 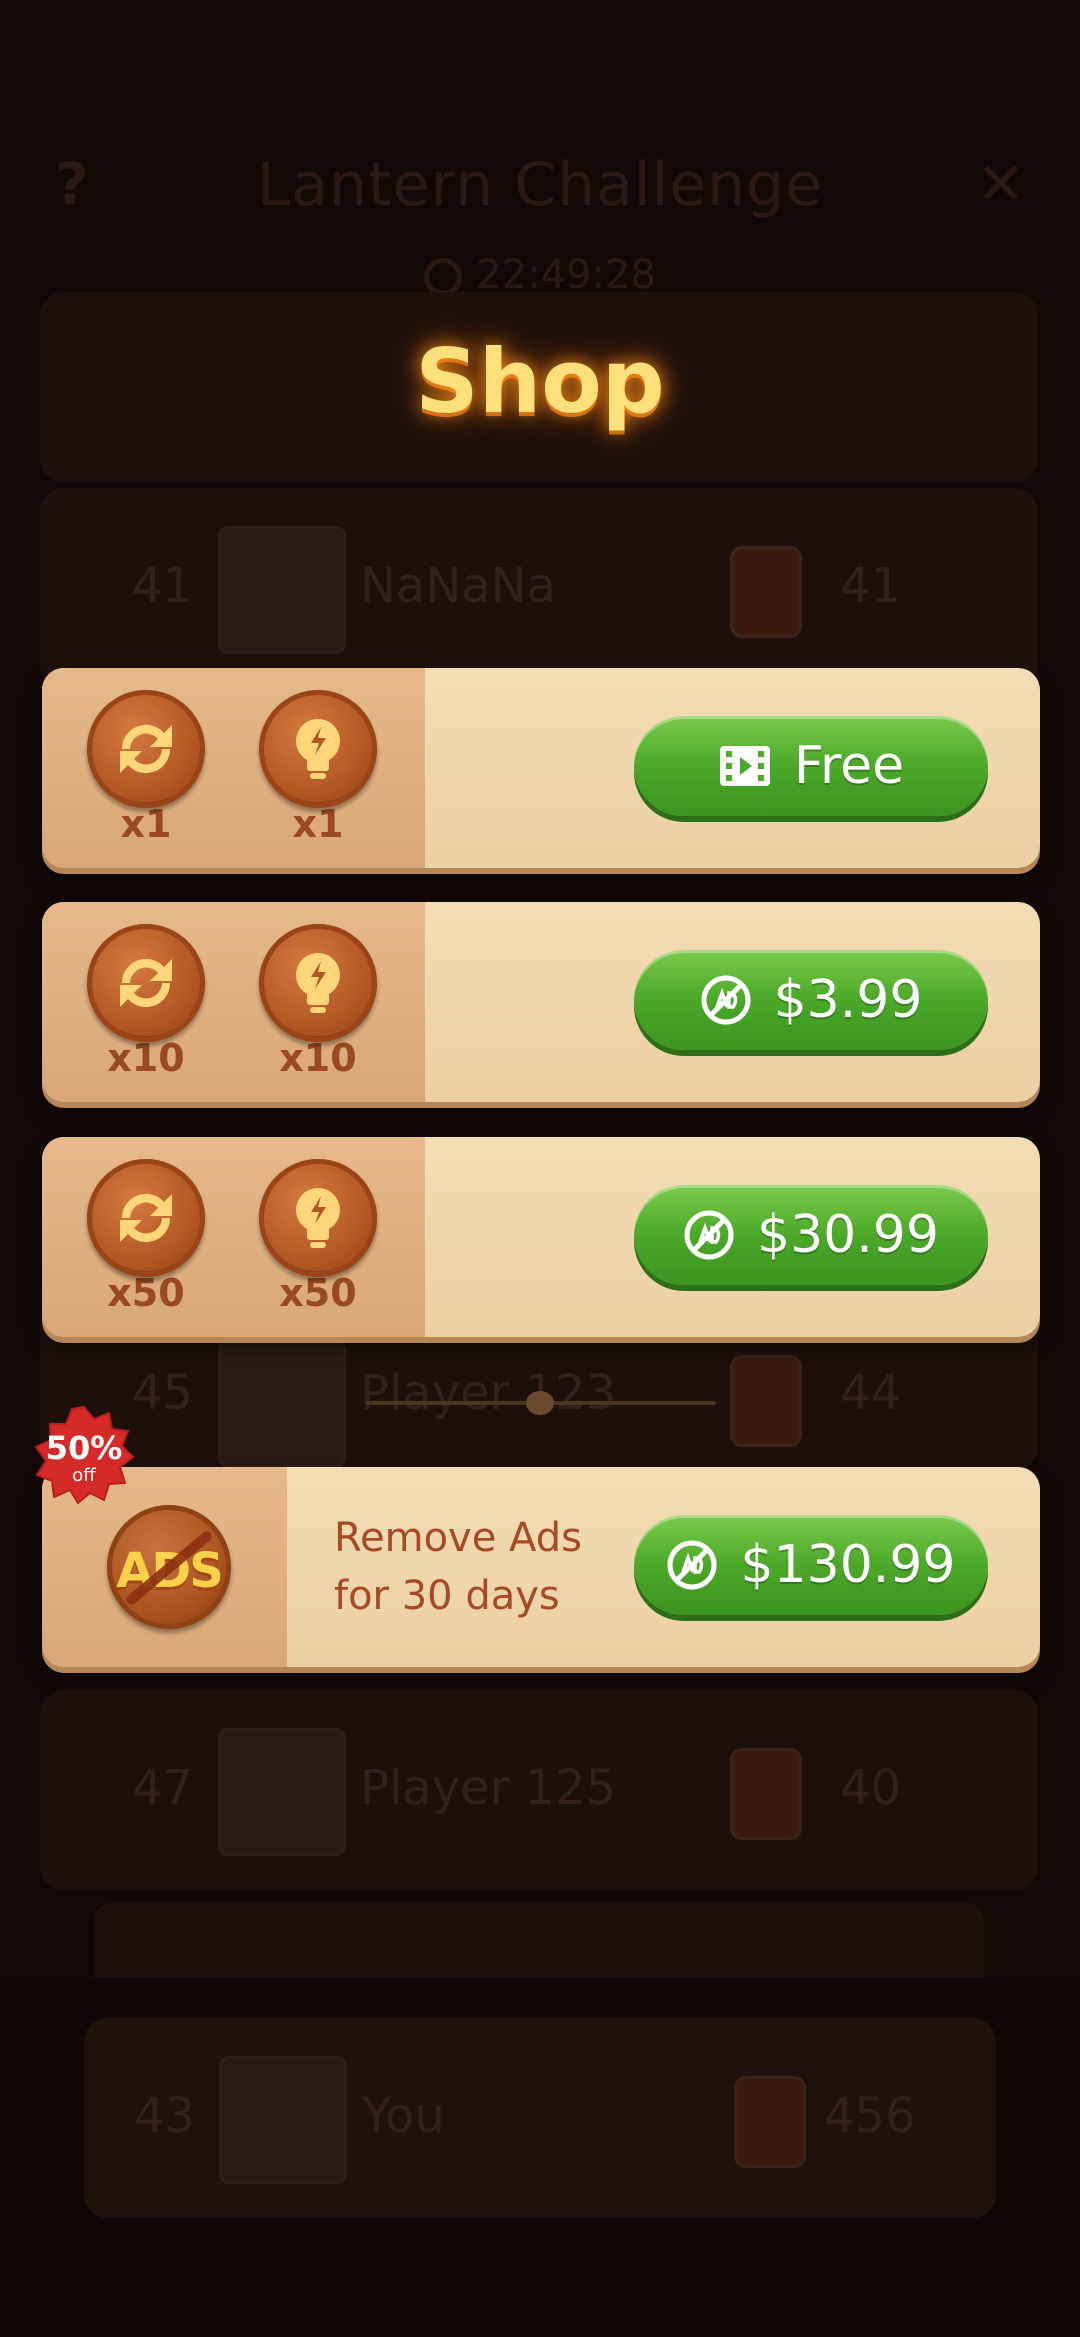 What do you see at coordinates (871, 586) in the screenshot?
I see `row-score: 41` at bounding box center [871, 586].